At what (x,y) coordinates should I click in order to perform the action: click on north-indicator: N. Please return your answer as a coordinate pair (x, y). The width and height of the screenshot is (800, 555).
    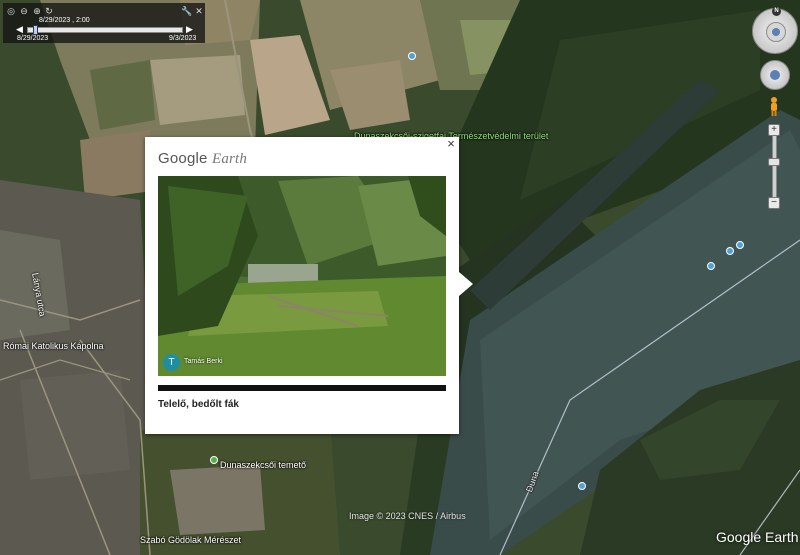
    Looking at the image, I should click on (776, 11).